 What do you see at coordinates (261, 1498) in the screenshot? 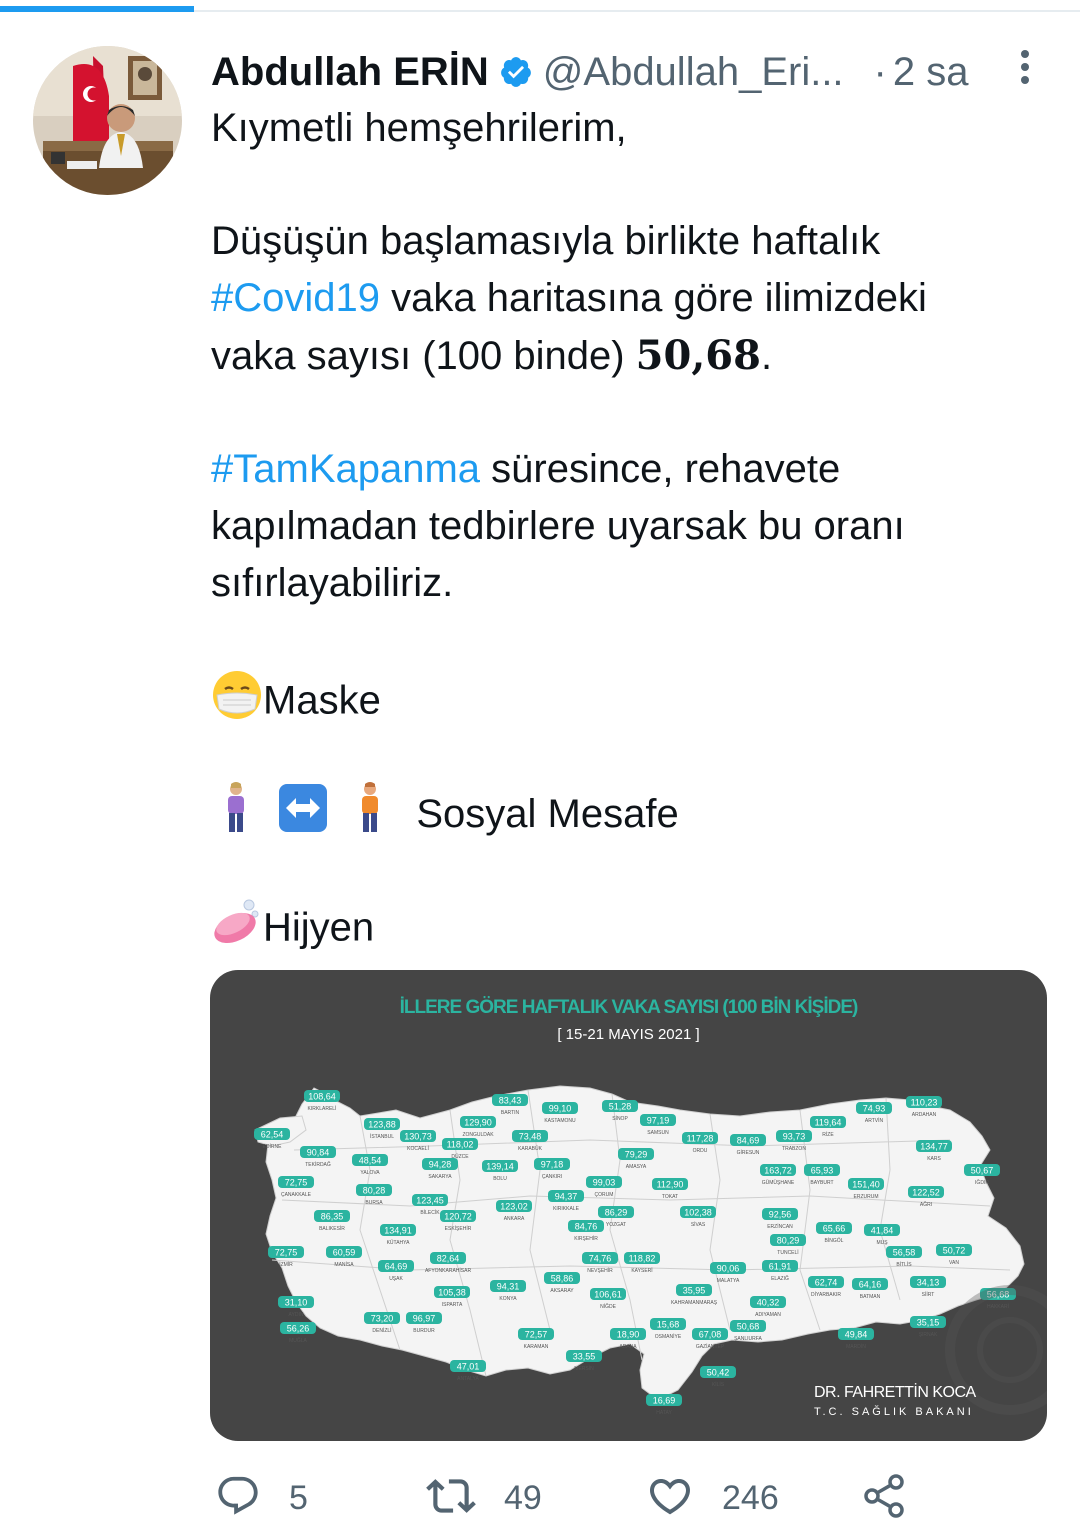
I see `reply-button: 5` at bounding box center [261, 1498].